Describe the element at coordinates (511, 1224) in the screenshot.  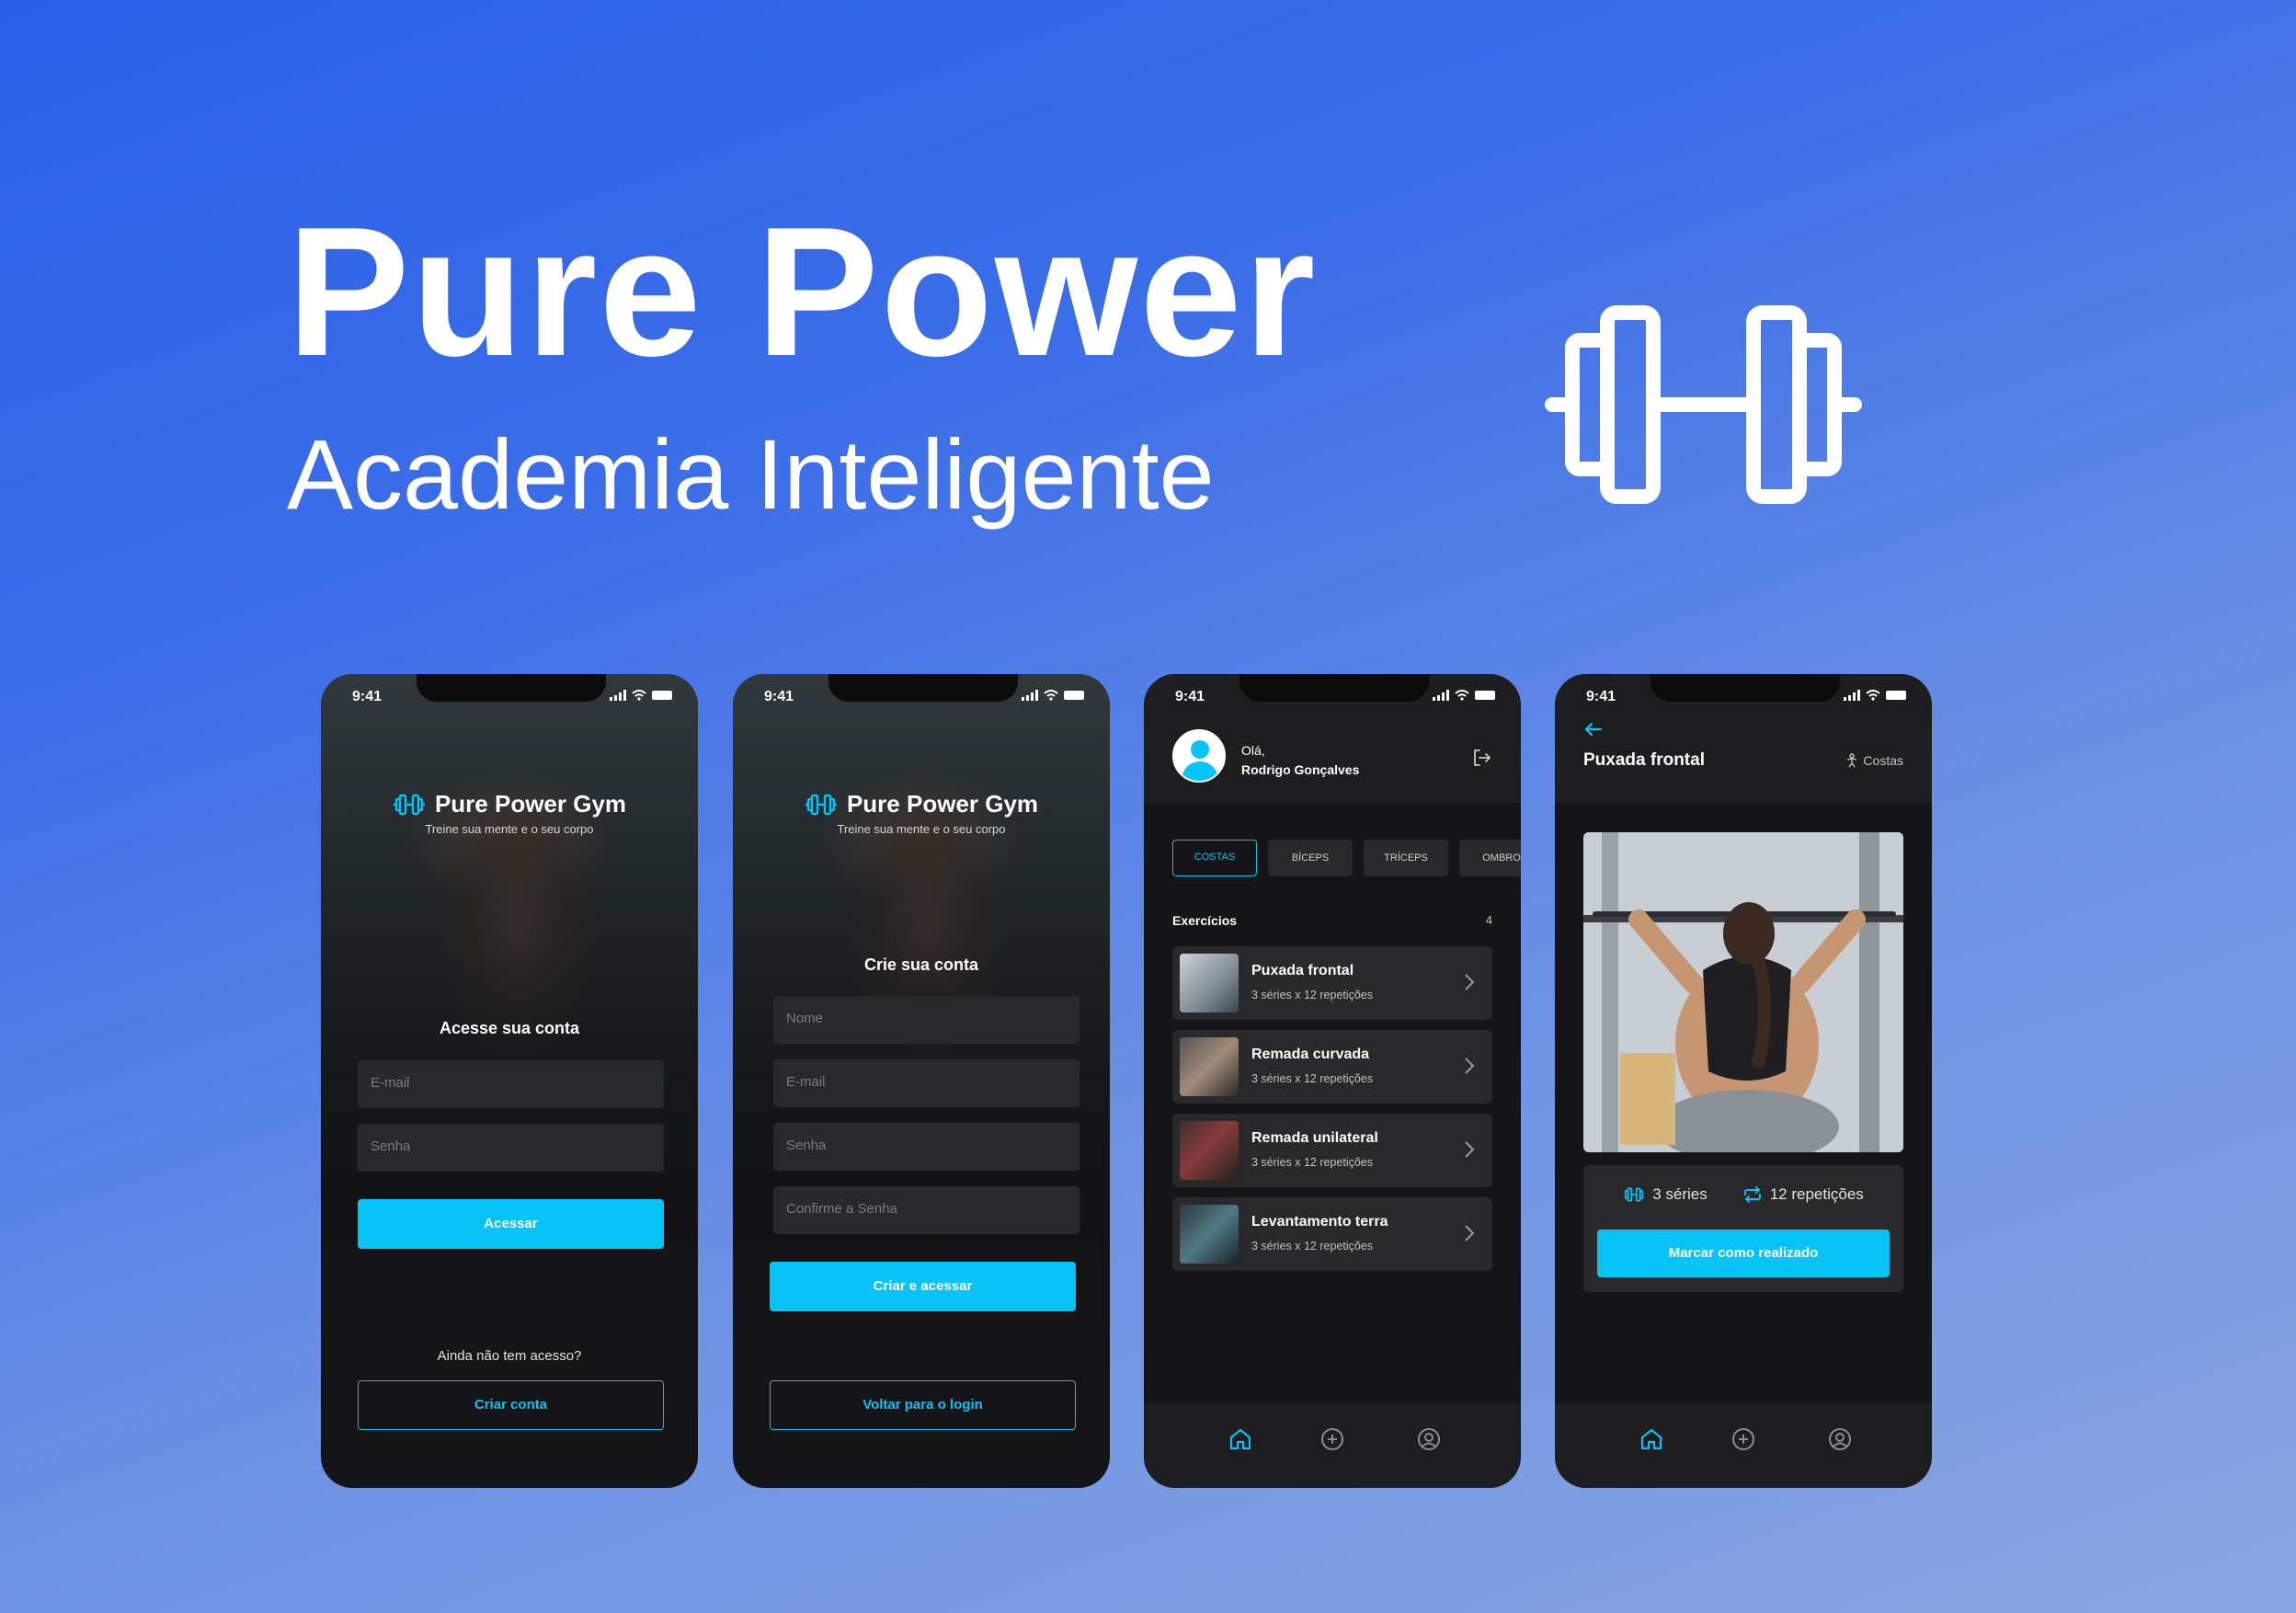
I see `login-button: Acessar` at that location.